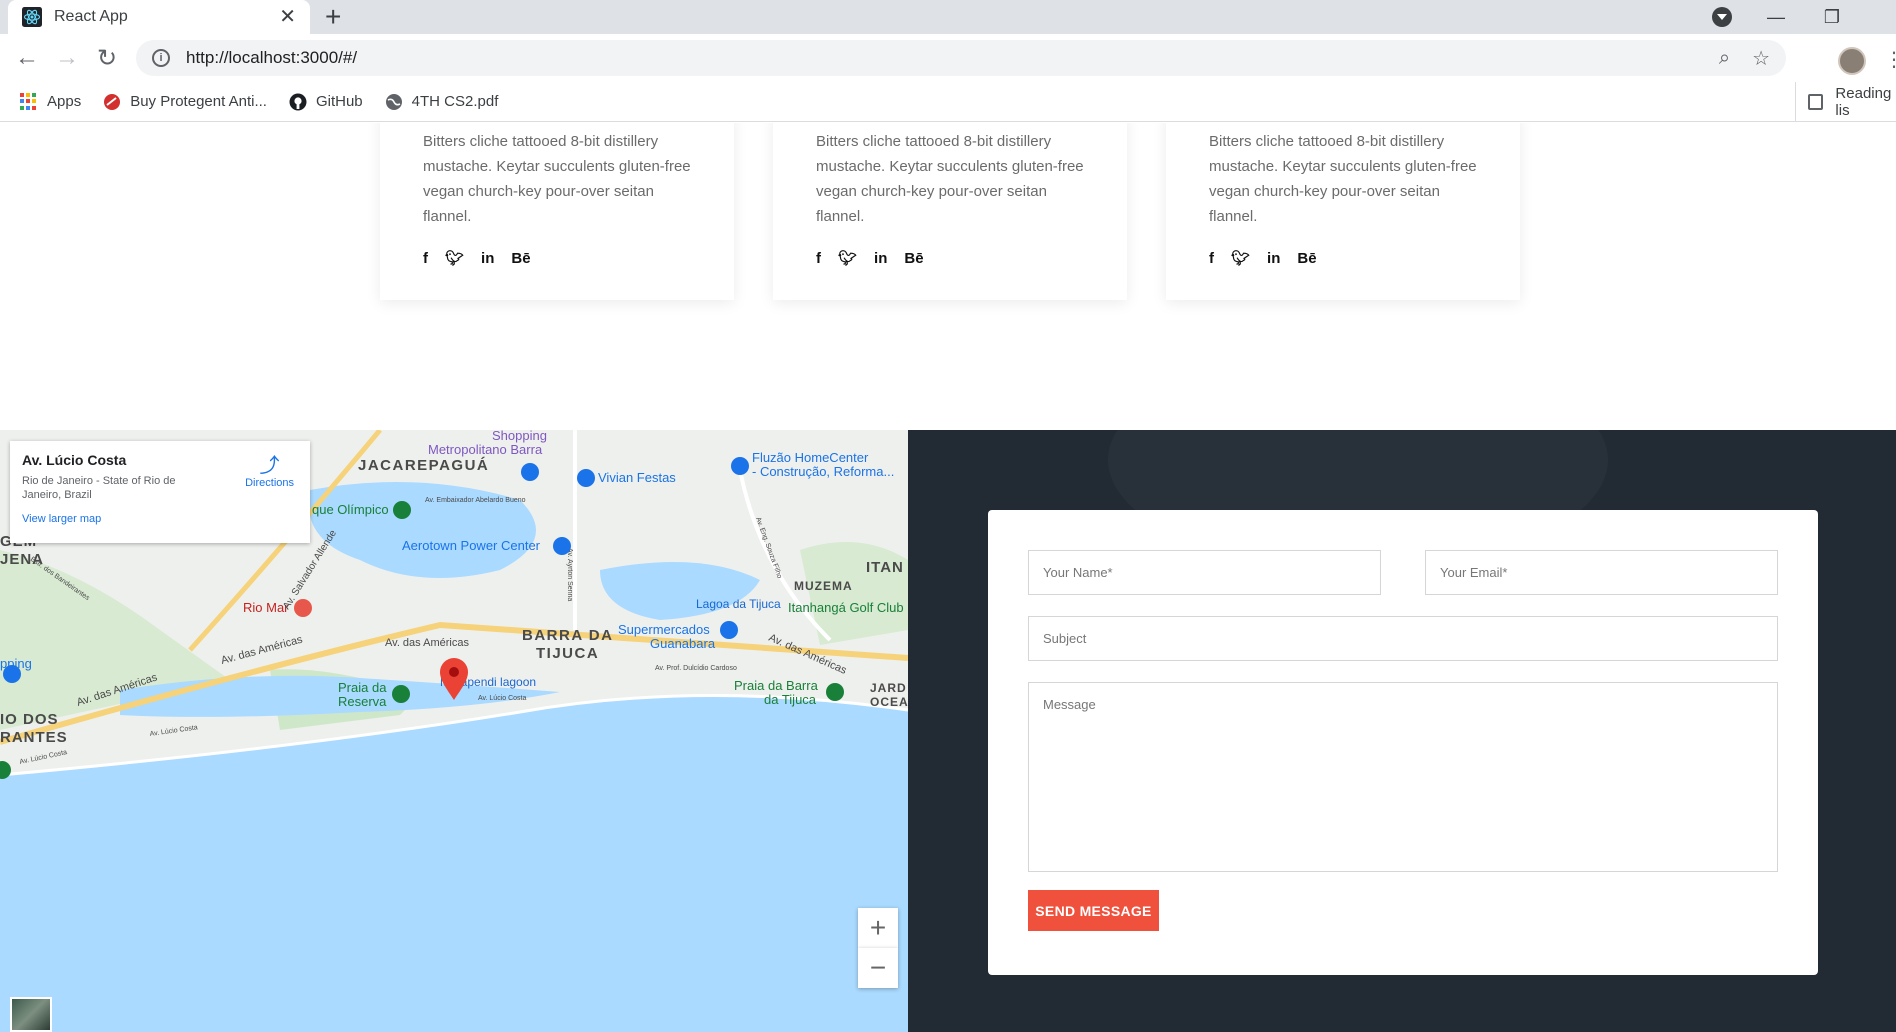  What do you see at coordinates (569, 574) in the screenshot?
I see `map-label: Av. Ayrton Senna` at bounding box center [569, 574].